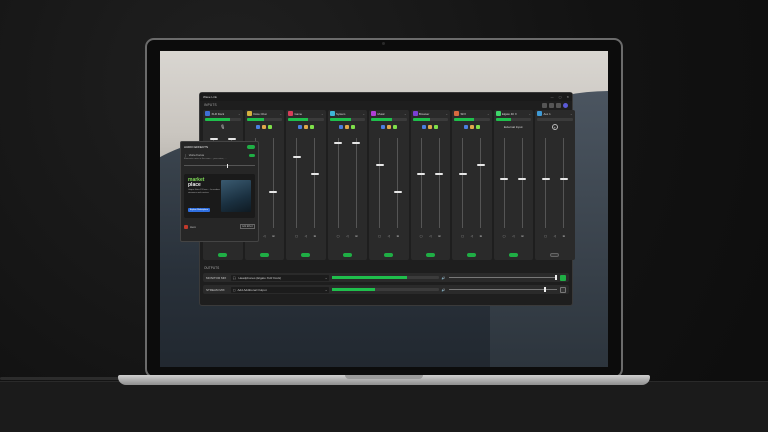  I want to click on effect-item: ⋮ Voice Focus, so click(219, 155).